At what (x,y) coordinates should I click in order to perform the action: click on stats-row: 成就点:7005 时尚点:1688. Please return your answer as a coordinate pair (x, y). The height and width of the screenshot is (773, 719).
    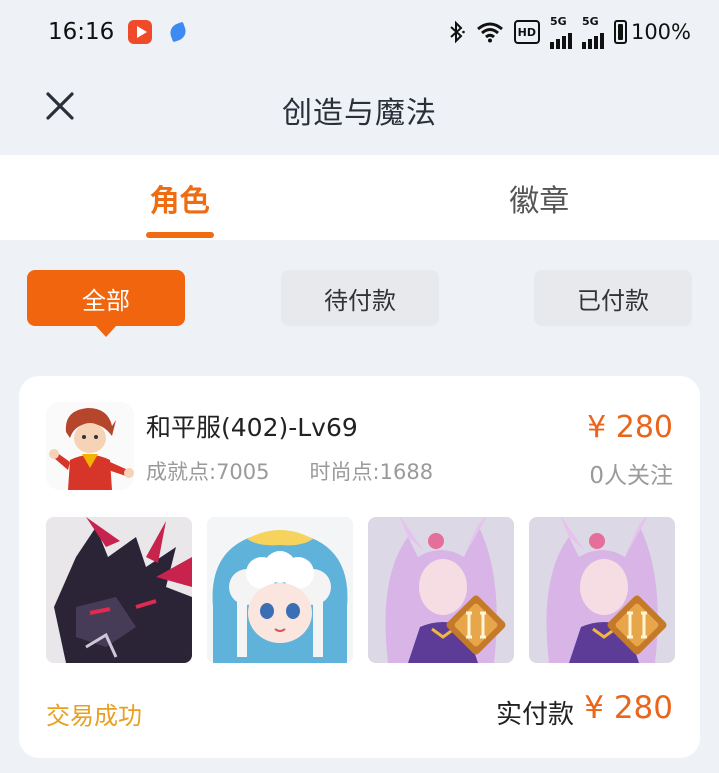
    Looking at the image, I should click on (289, 471).